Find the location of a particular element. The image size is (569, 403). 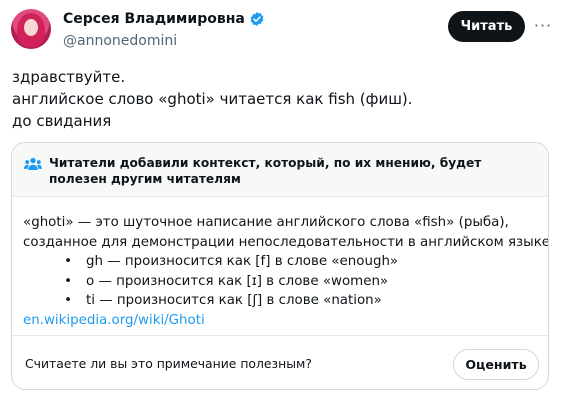

source-link: en.wikipedia.org/wiki/Ghoti is located at coordinates (283, 321).